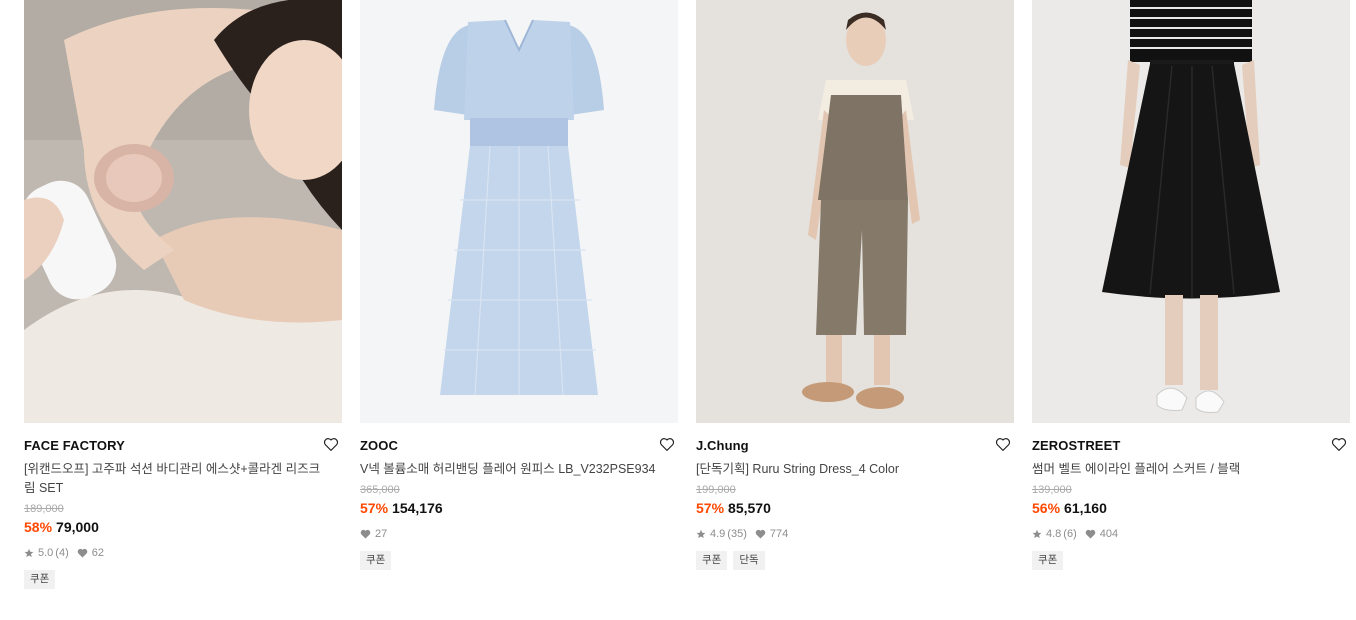 This screenshot has height=620, width=1356. What do you see at coordinates (183, 446) in the screenshot?
I see `brand-name: FACE FACTORY` at bounding box center [183, 446].